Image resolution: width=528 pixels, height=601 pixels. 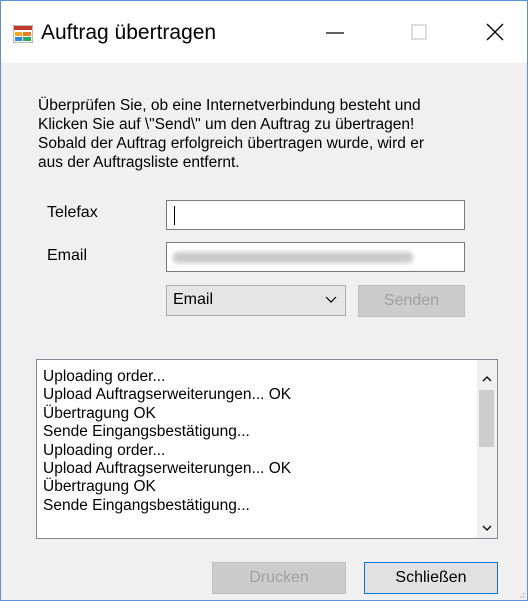 What do you see at coordinates (411, 301) in the screenshot?
I see `send-button: Senden` at bounding box center [411, 301].